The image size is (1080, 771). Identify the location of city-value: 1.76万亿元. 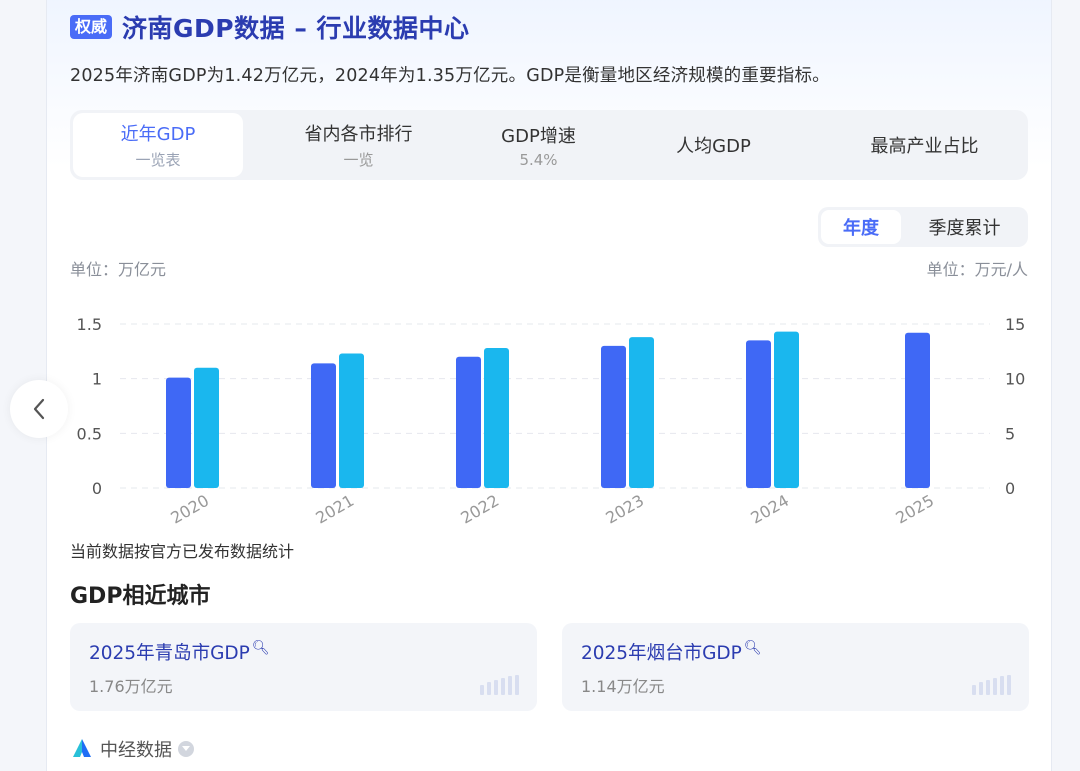
(131, 686).